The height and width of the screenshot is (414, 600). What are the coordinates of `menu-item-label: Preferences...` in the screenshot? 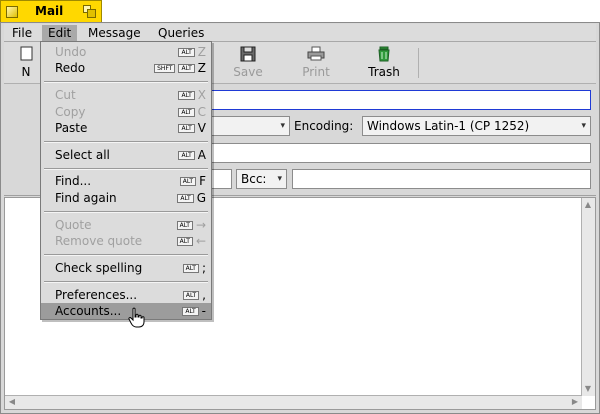 It's located at (96, 295).